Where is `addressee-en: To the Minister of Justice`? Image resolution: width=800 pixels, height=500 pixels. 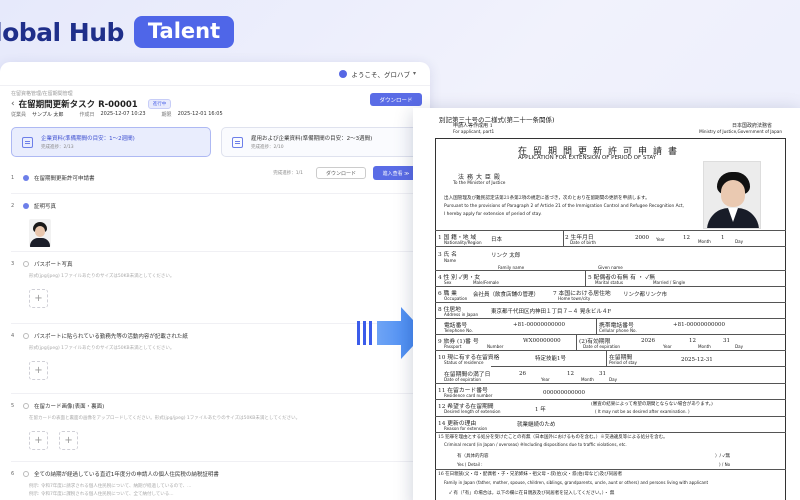 addressee-en: To the Minister of Justice is located at coordinates (479, 183).